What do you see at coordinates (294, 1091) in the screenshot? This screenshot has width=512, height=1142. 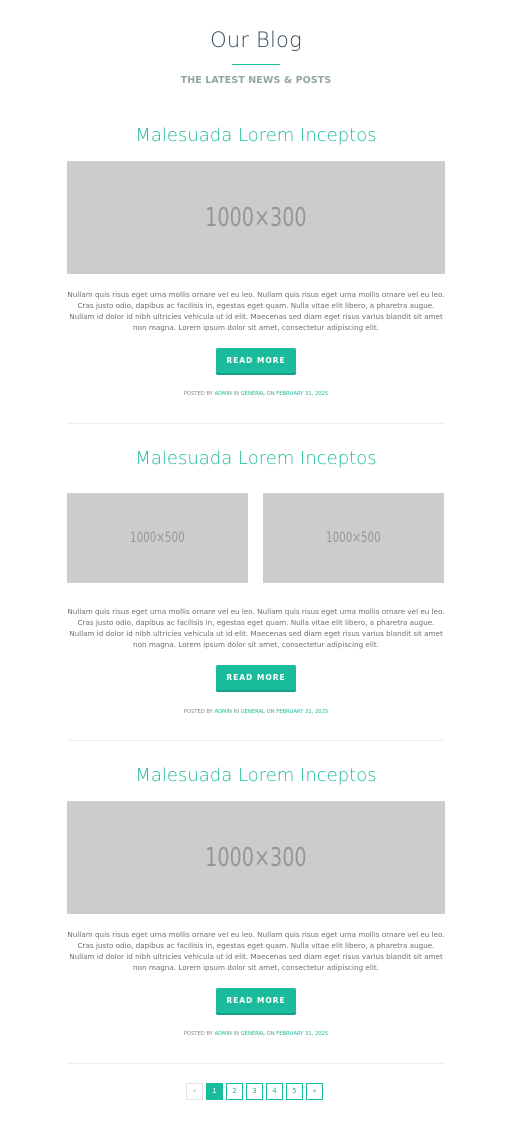 I see `pagination-page-5: 5` at bounding box center [294, 1091].